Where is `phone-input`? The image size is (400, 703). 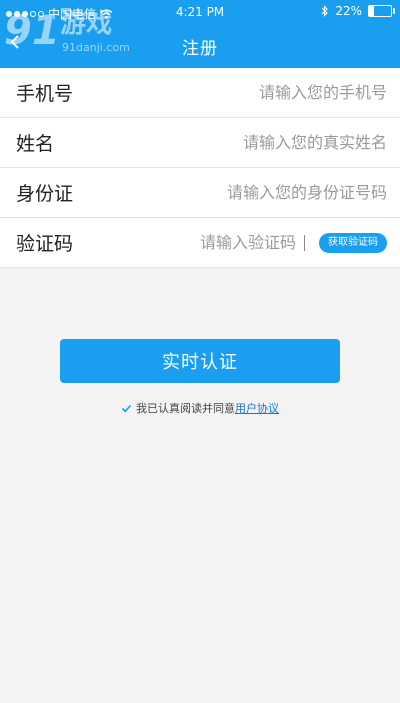 phone-input is located at coordinates (230, 92).